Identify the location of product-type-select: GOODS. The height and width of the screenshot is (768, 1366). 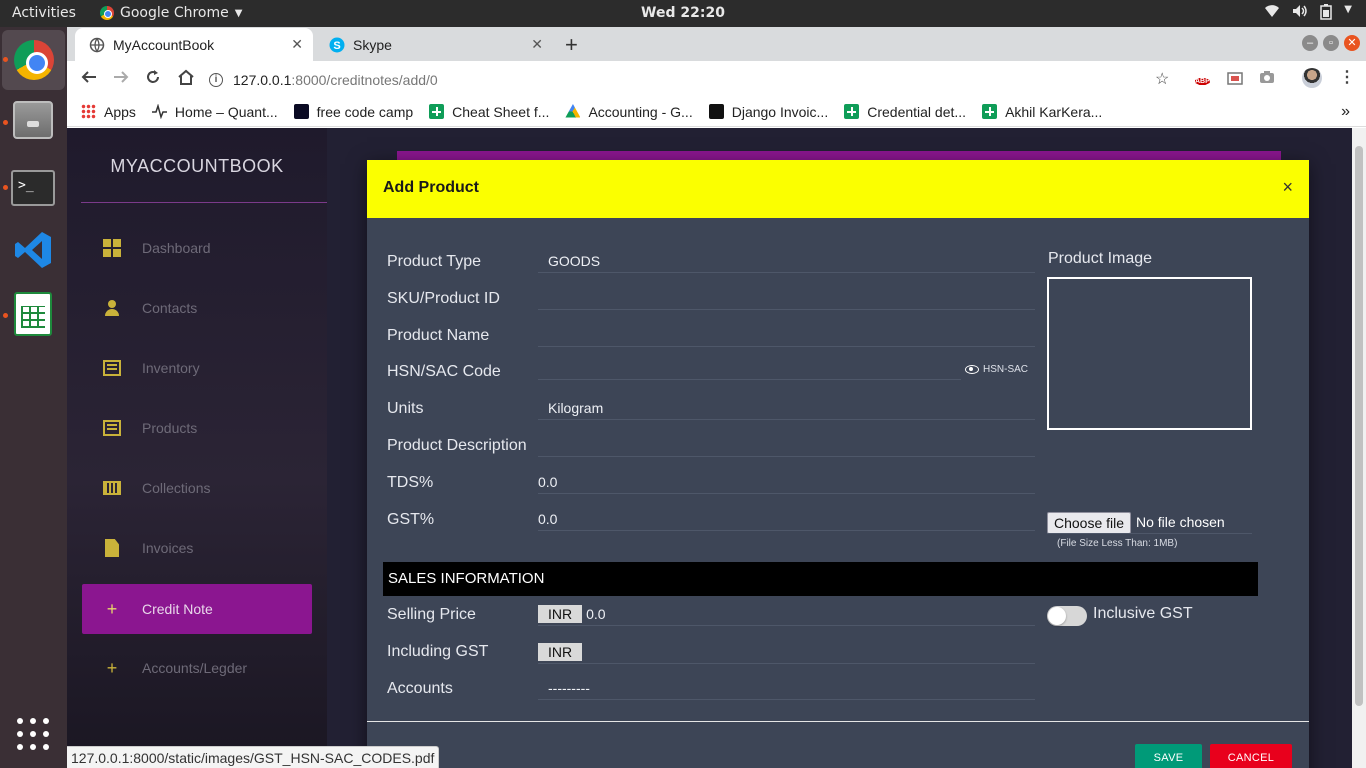
(786, 261).